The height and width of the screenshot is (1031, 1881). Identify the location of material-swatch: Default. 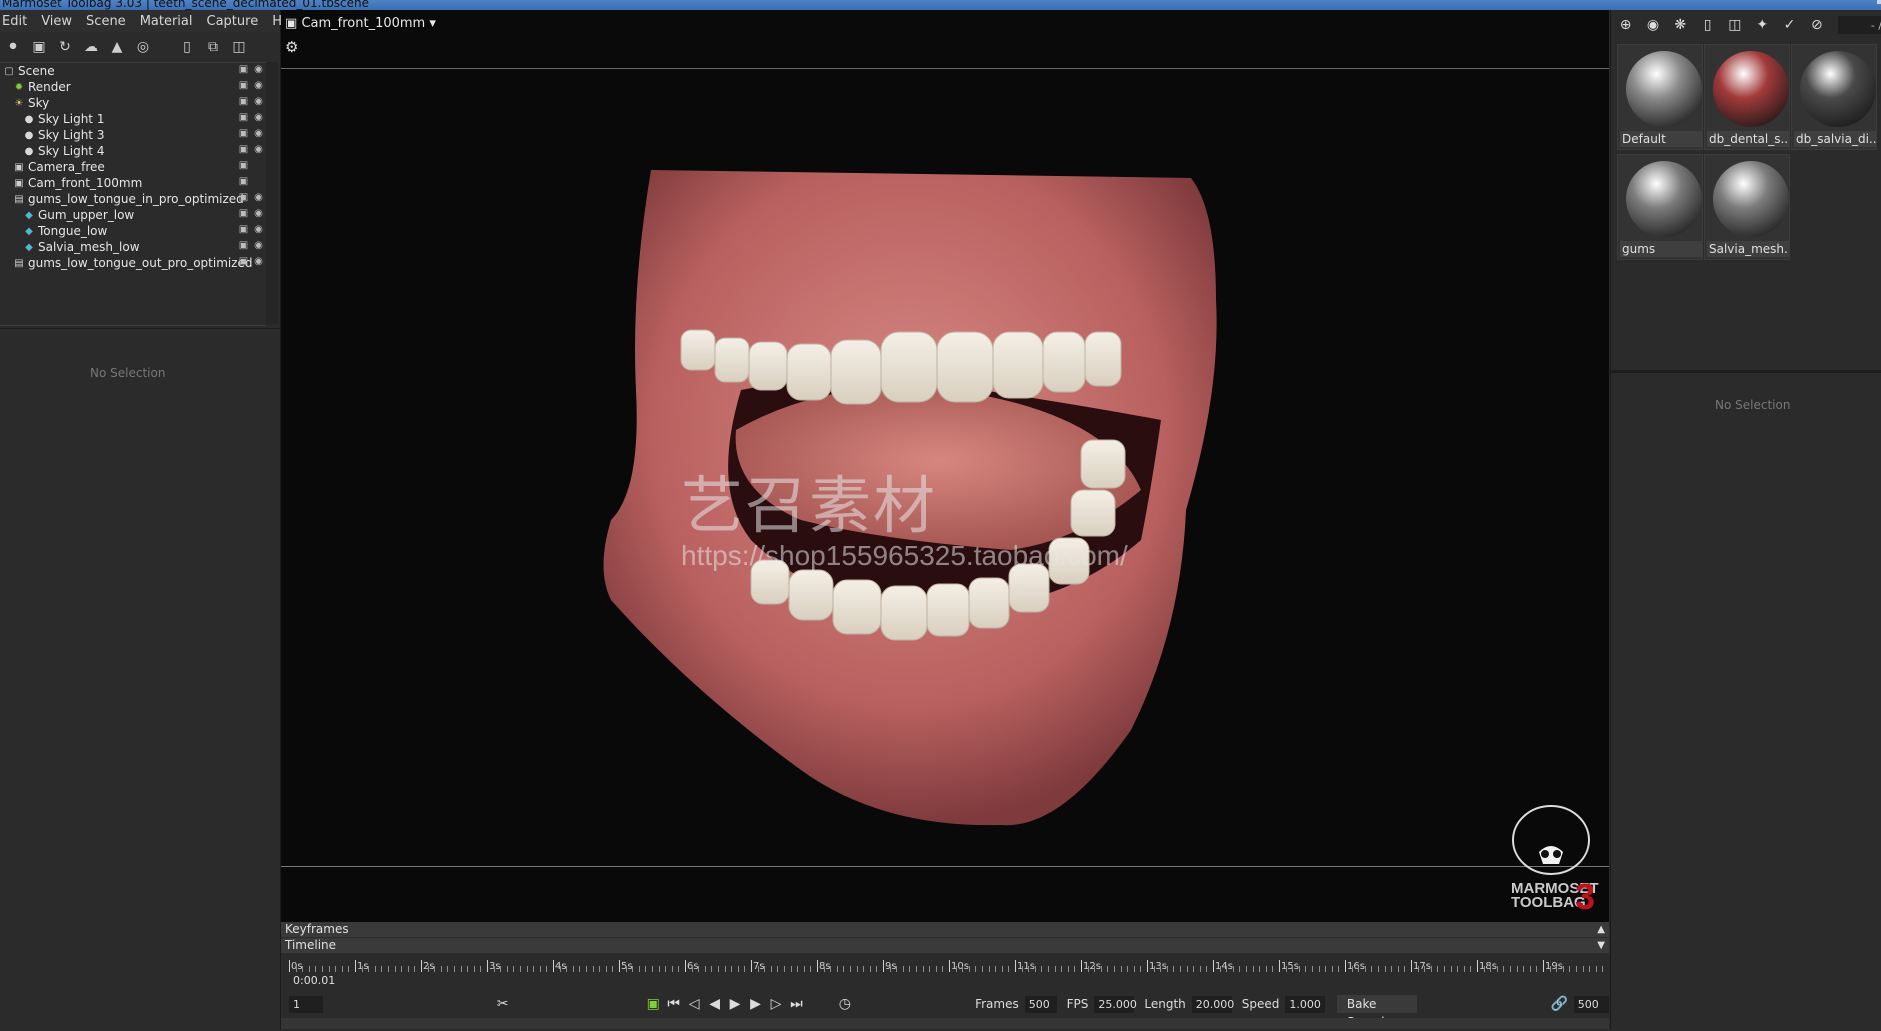
(1660, 97).